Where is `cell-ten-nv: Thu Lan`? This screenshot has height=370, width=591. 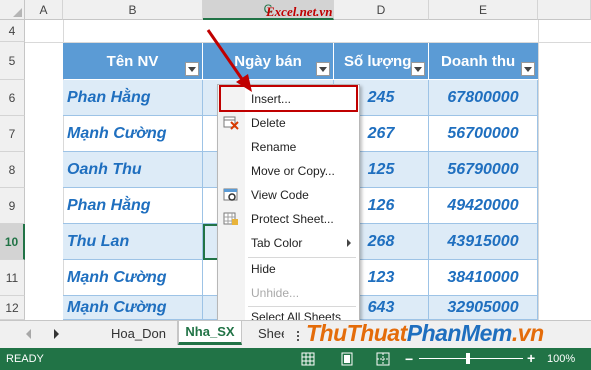 cell-ten-nv: Thu Lan is located at coordinates (133, 242).